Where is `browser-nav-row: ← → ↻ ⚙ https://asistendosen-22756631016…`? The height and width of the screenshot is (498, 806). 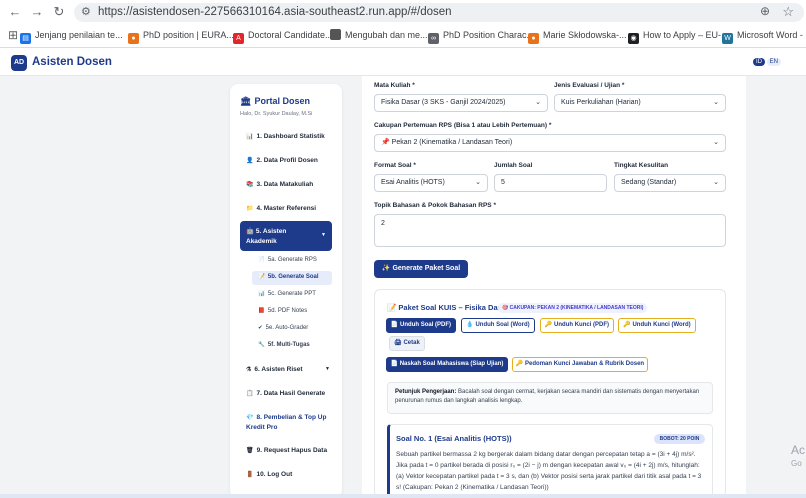
browser-nav-row: ← → ↻ ⚙ https://asistendosen-22756631016… is located at coordinates (403, 12).